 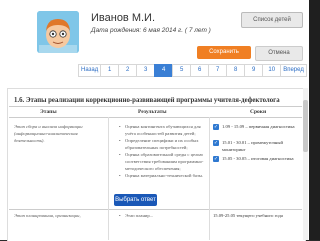 I want to click on stage-cell: Этап планирования, организации,, so click(x=47, y=215).